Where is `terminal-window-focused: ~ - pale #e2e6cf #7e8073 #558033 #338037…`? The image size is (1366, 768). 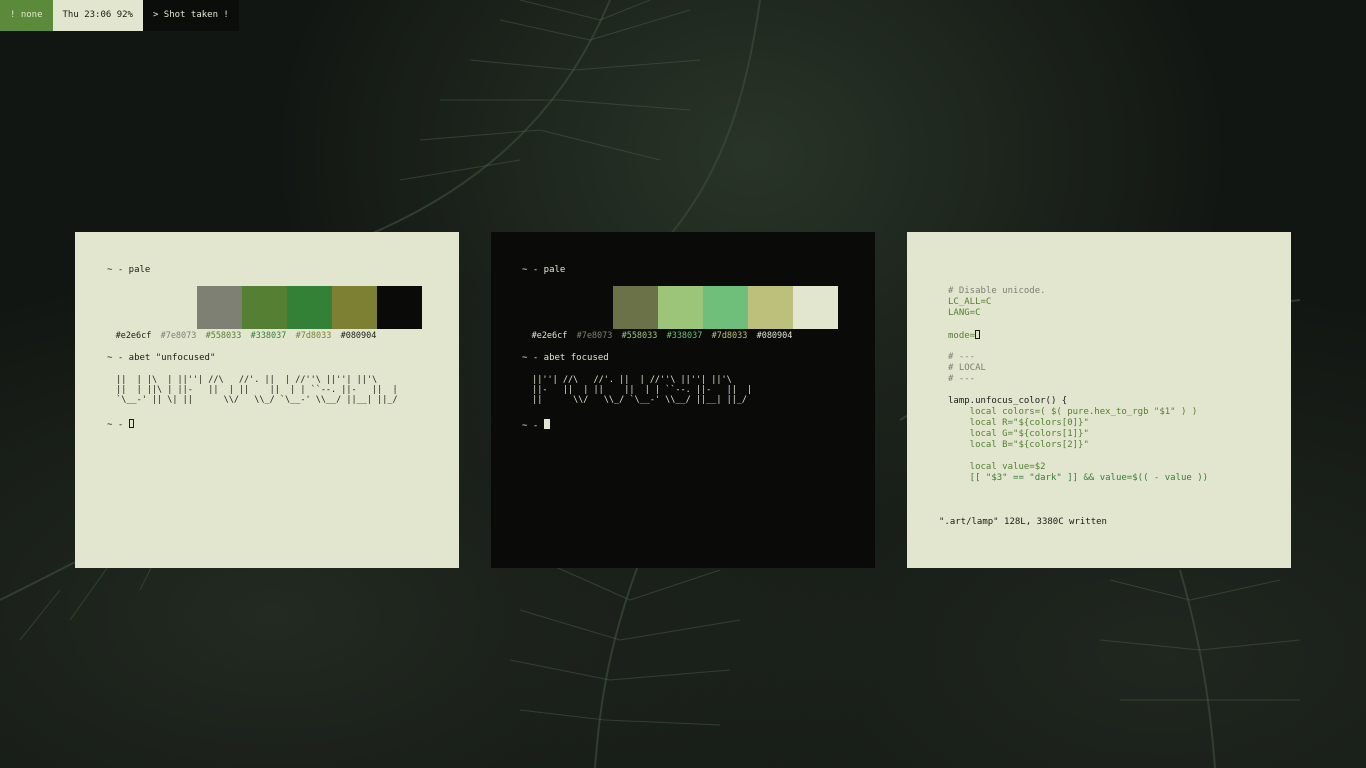
terminal-window-focused: ~ - pale #e2e6cf #7e8073 #558033 #338037… is located at coordinates (683, 400).